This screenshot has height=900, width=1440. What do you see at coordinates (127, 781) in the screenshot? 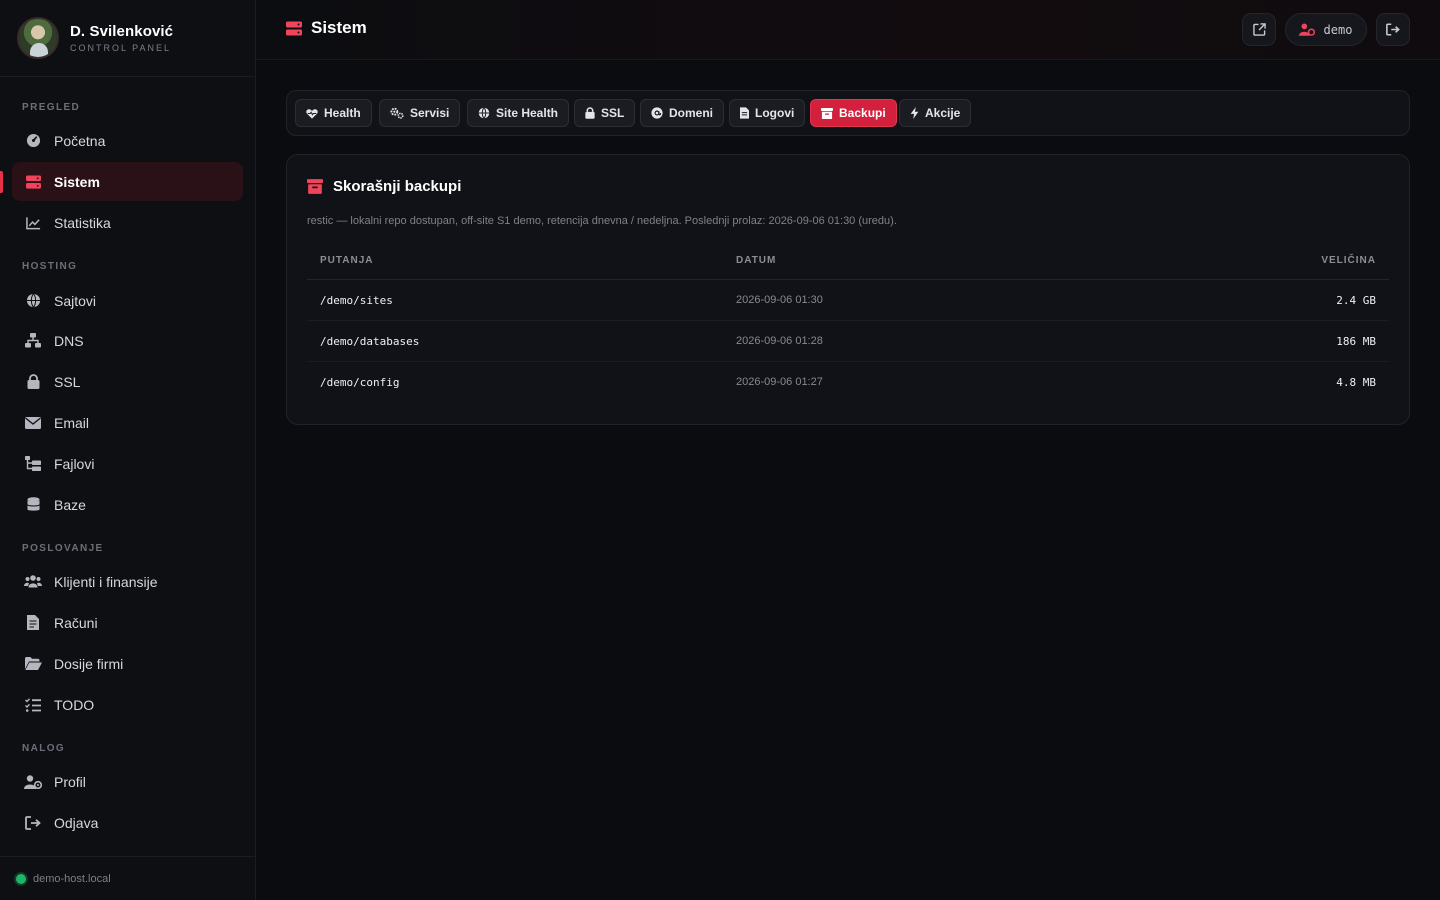
I see `sidebar-item-profil: Profil` at bounding box center [127, 781].